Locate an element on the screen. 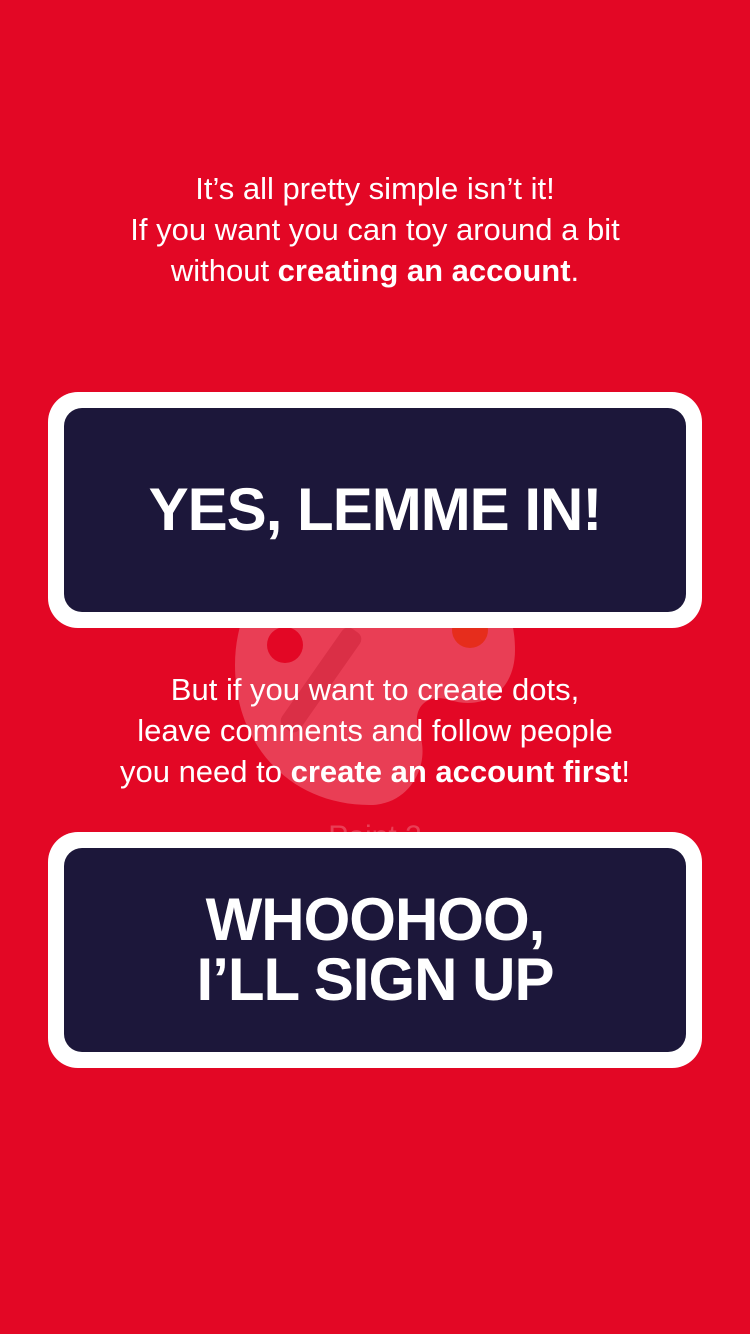 Image resolution: width=750 pixels, height=1334 pixels. notice-line-3: you need to create an account first! is located at coordinates (375, 771).